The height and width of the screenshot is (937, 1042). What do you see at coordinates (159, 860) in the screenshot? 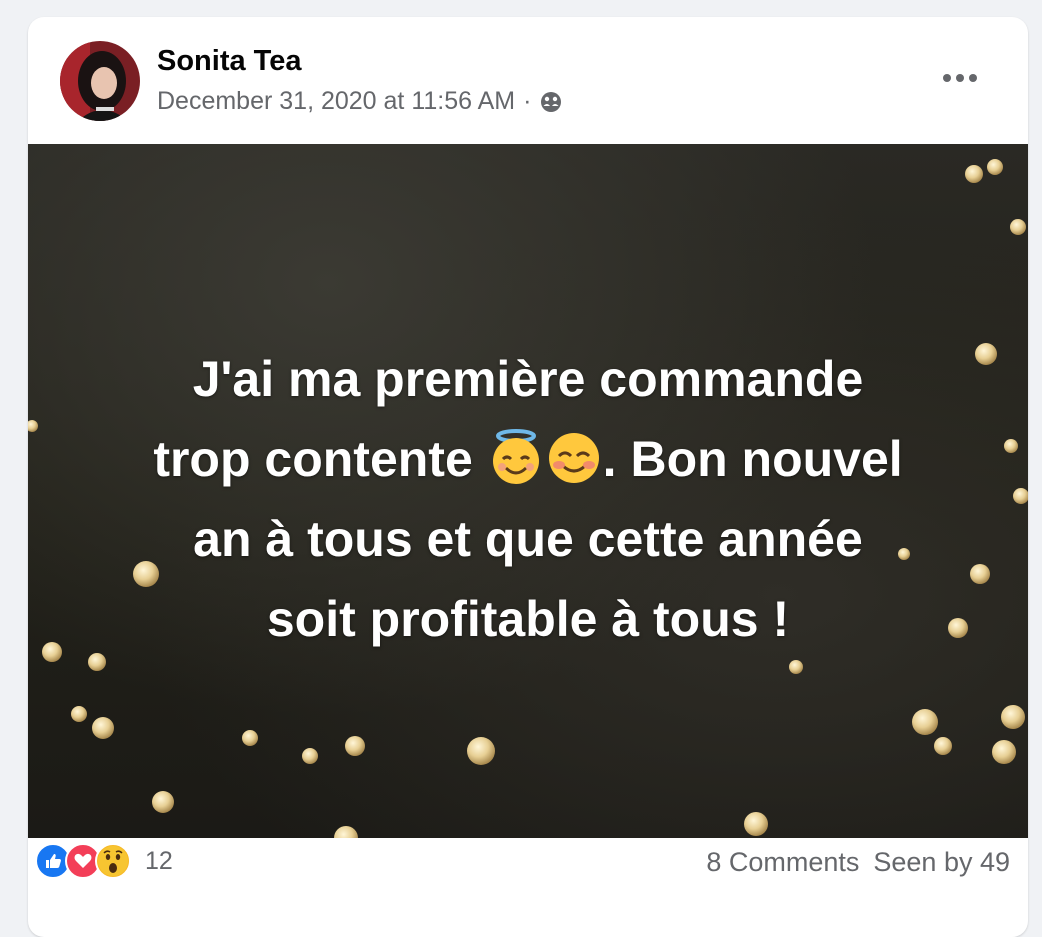
I see `reaction-count: 12` at bounding box center [159, 860].